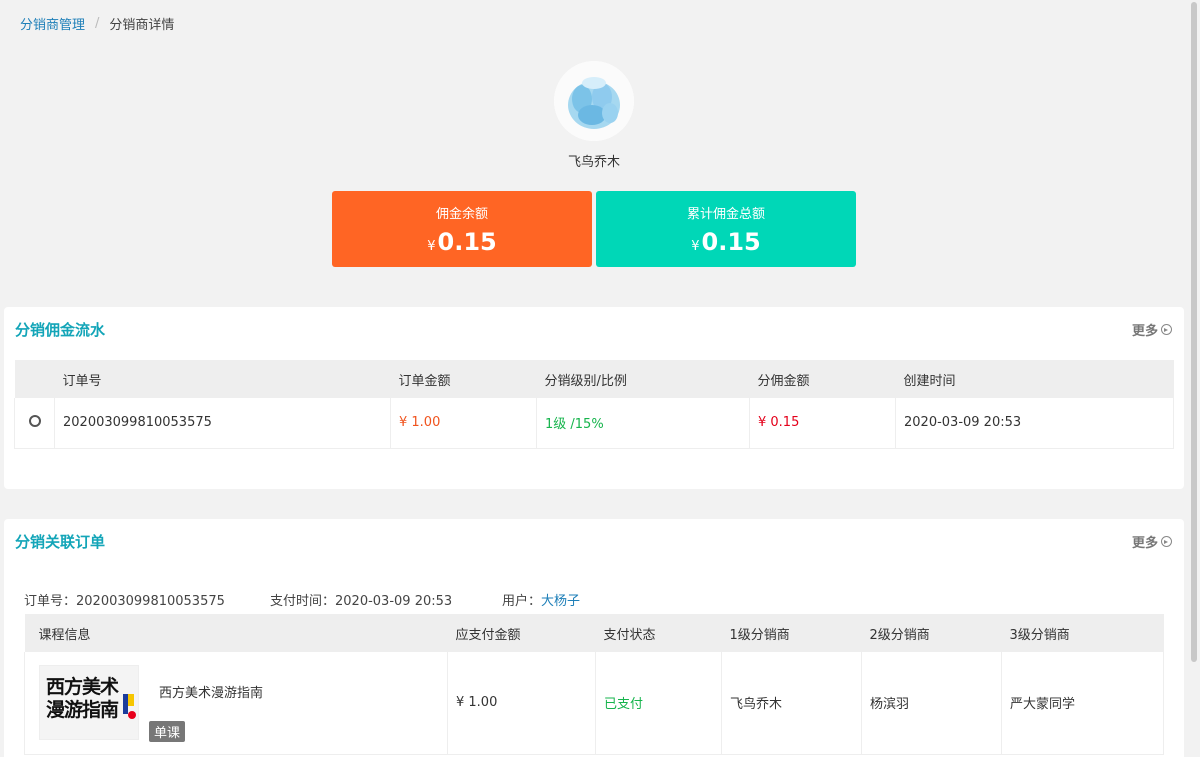 The width and height of the screenshot is (1200, 757). Describe the element at coordinates (822, 423) in the screenshot. I see `commission-amount: ¥ 0.15` at that location.